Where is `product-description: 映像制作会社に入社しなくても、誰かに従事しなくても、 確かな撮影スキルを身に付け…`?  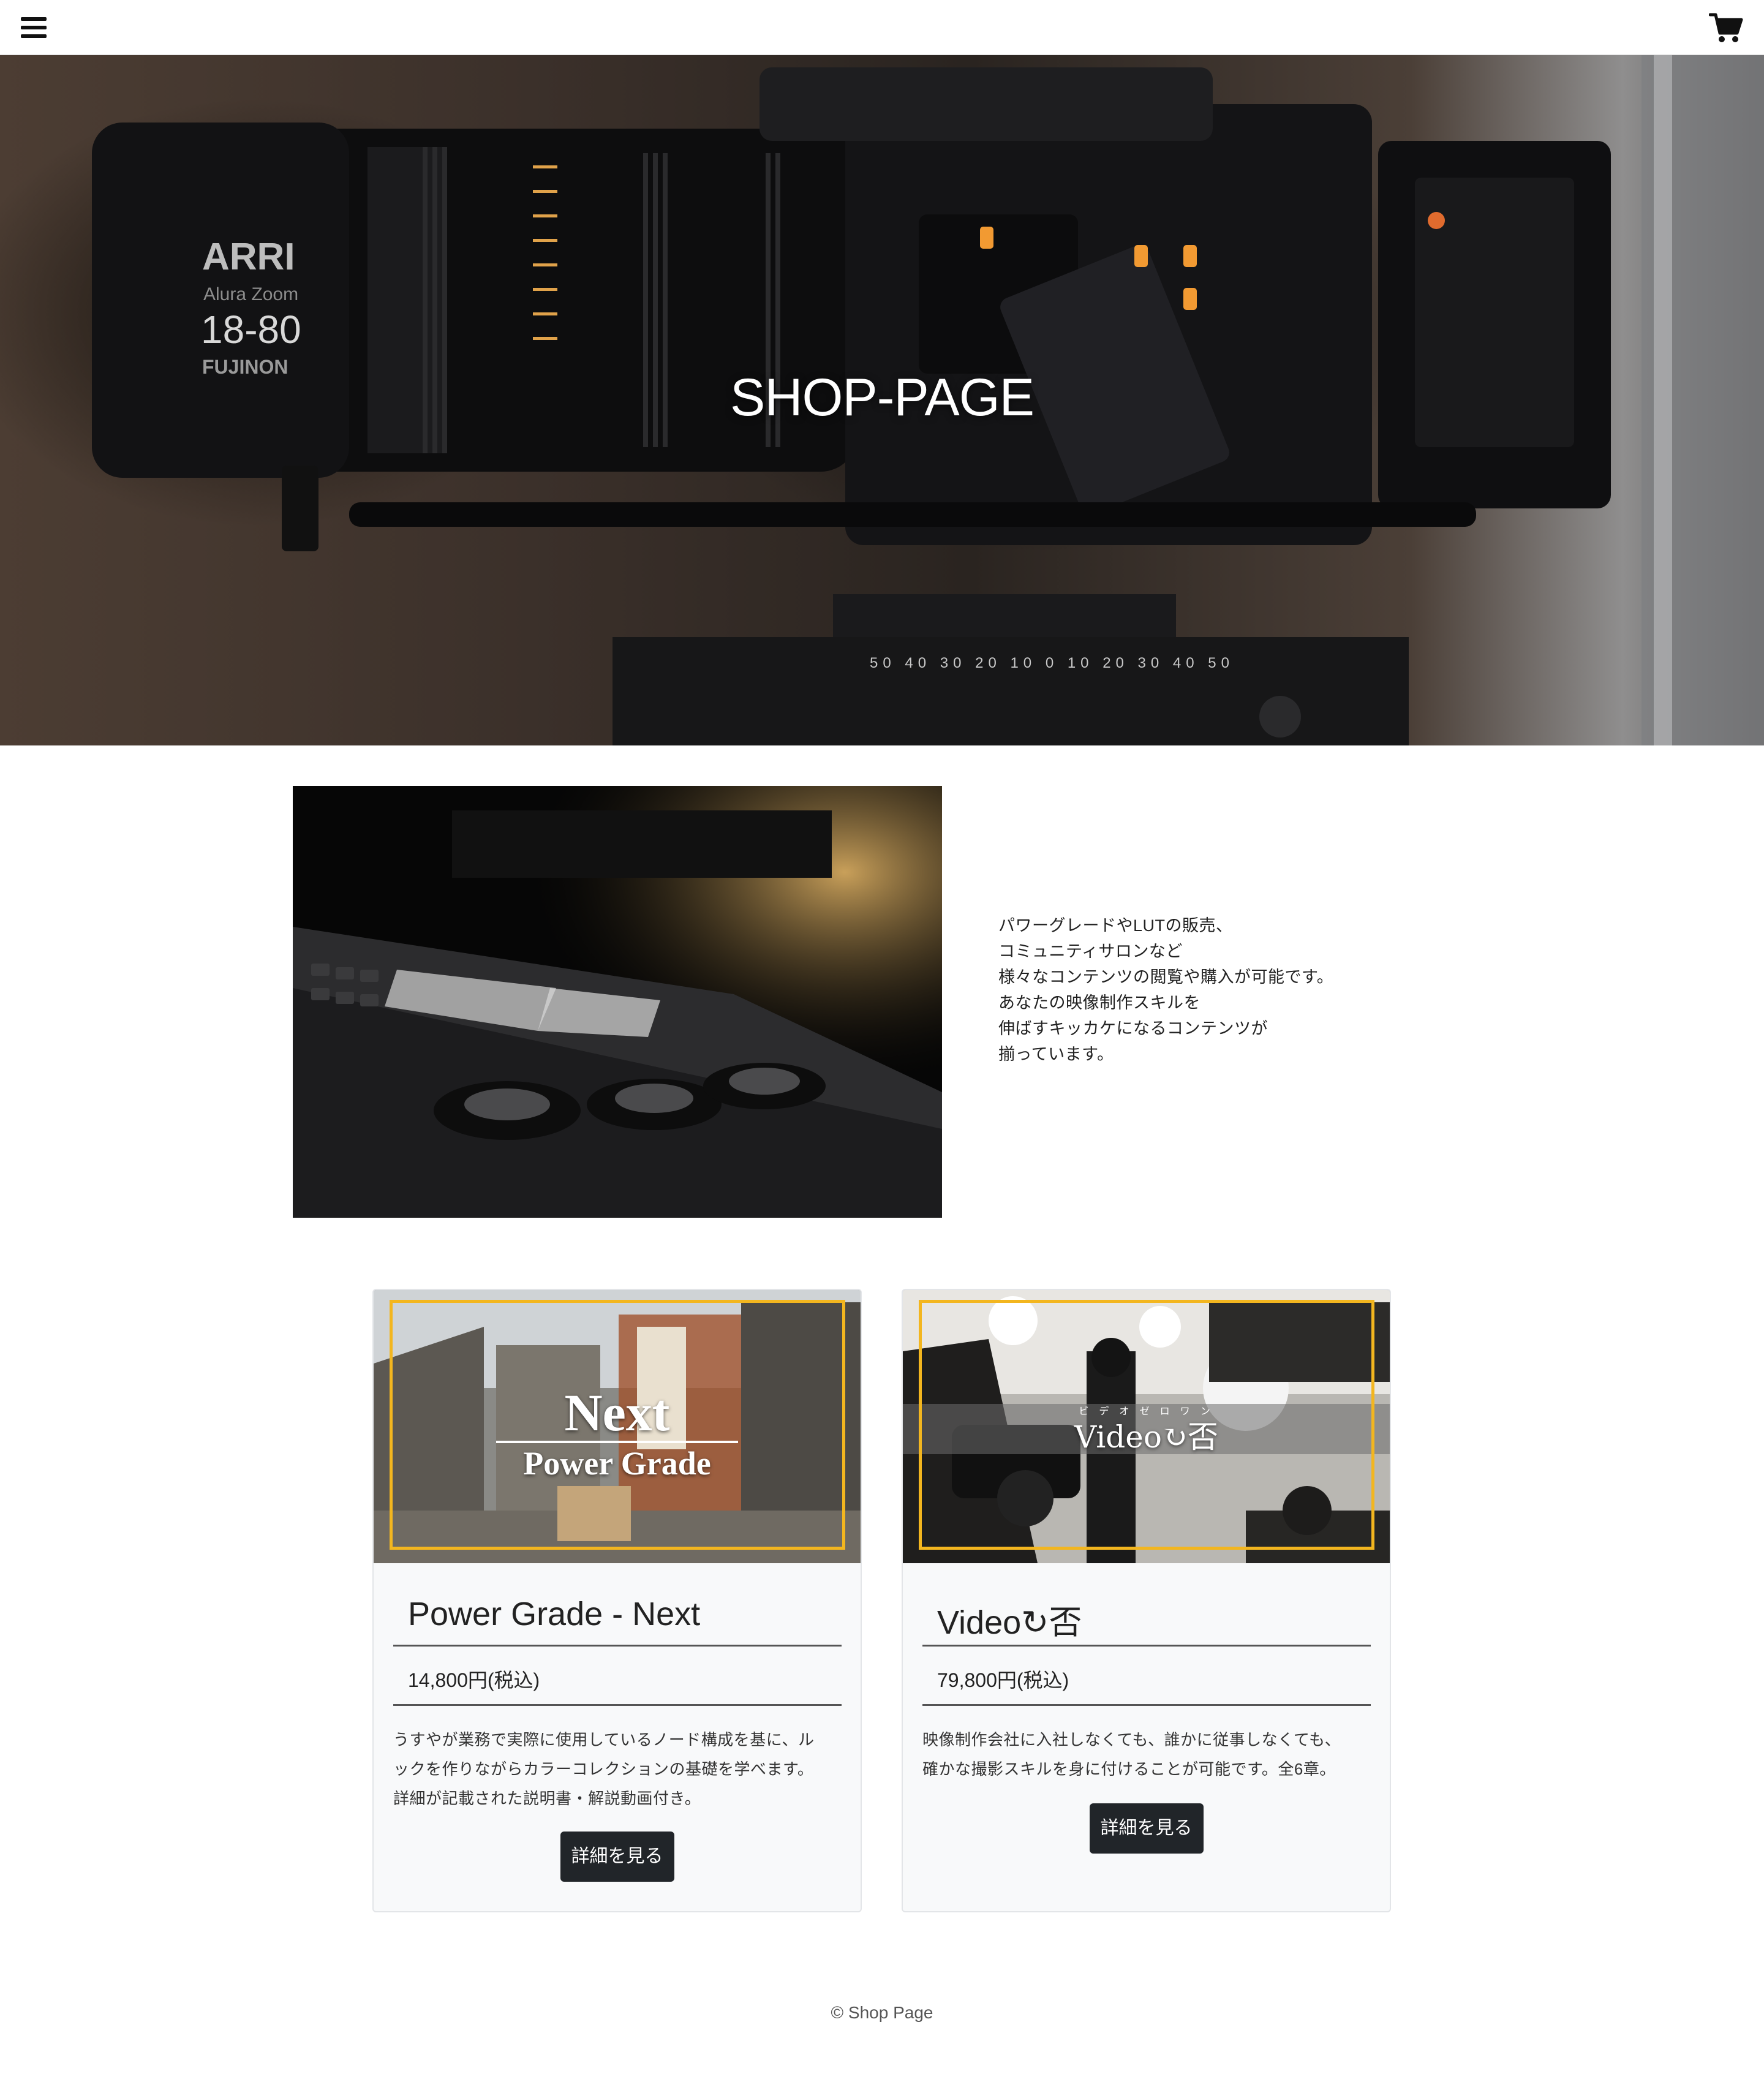
product-description: 映像制作会社に入社しなくても、誰かに従事しなくても、 確かな撮影スキルを身に付け… is located at coordinates (1149, 1754).